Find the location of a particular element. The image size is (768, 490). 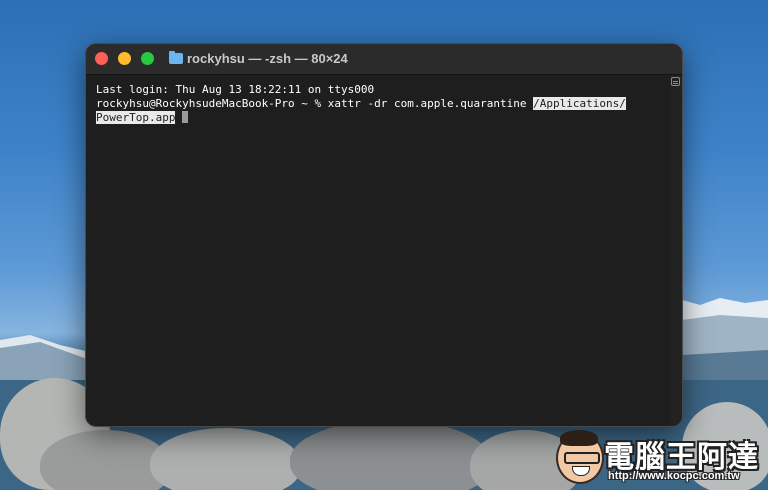

window-title: rockyhsu — -zsh — 80×24 is located at coordinates (267, 58).